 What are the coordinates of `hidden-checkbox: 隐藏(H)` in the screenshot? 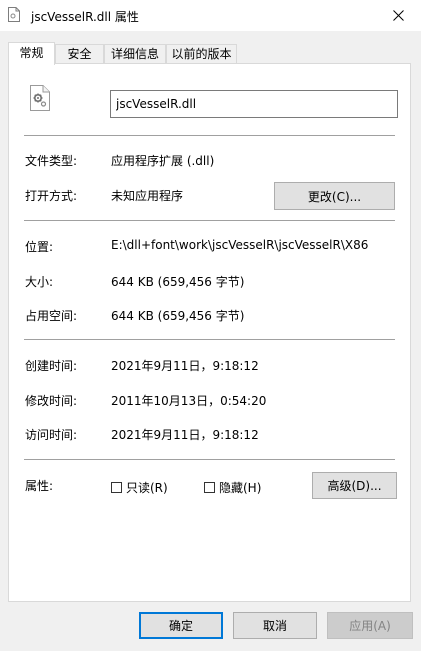 It's located at (232, 487).